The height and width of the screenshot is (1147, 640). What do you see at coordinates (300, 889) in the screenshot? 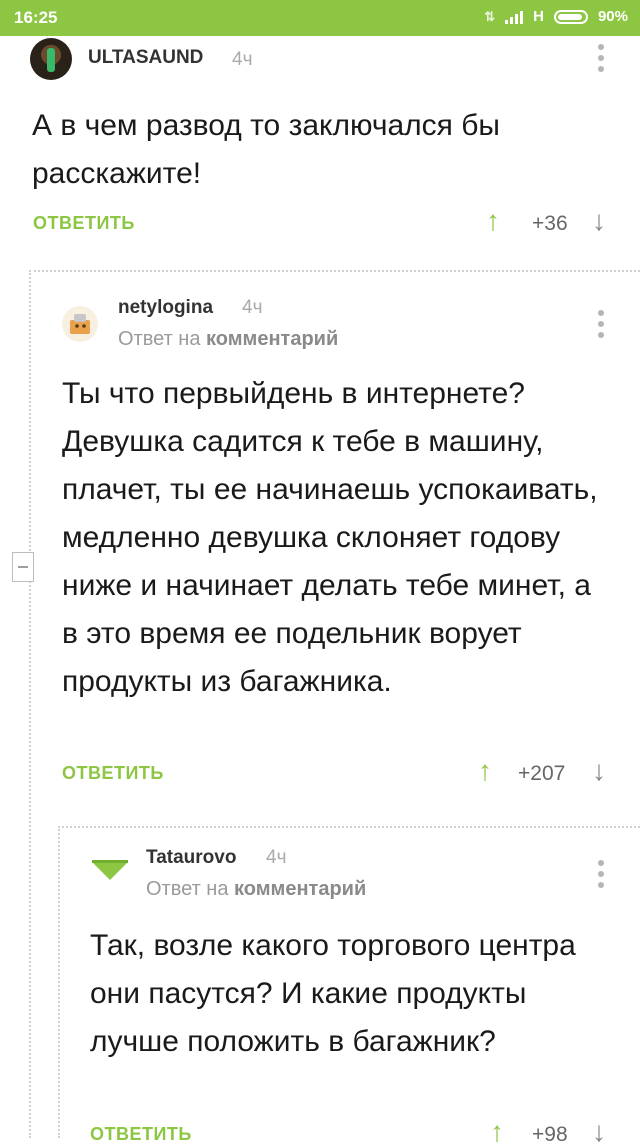
I see `reply-target-link: комментарий` at bounding box center [300, 889].